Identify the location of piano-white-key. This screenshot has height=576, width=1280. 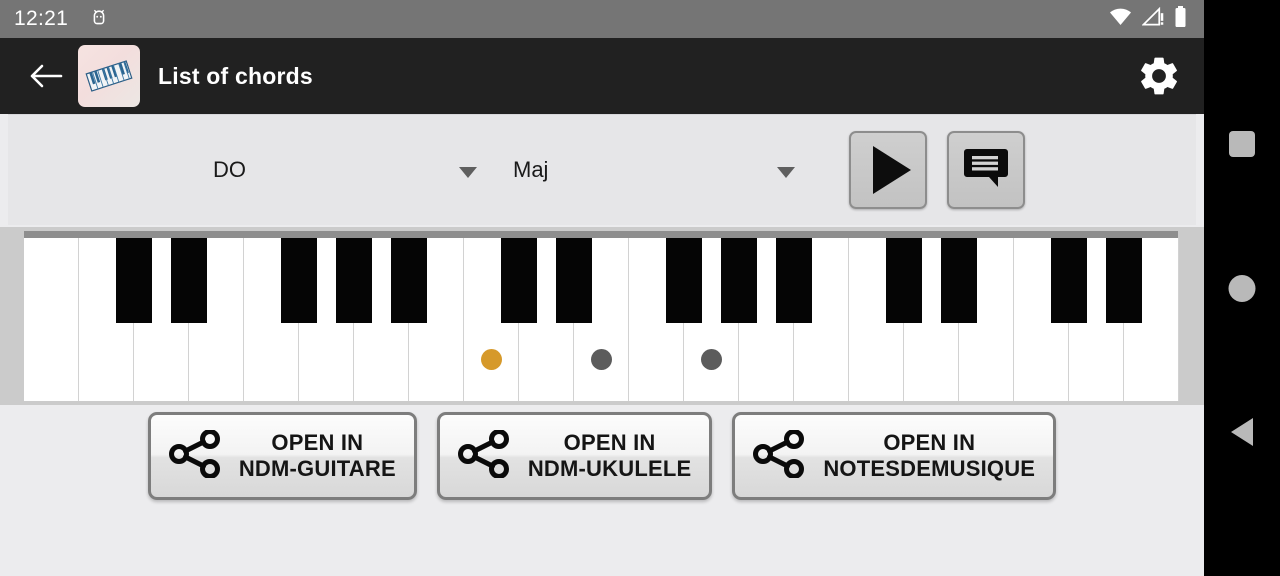
(51, 319).